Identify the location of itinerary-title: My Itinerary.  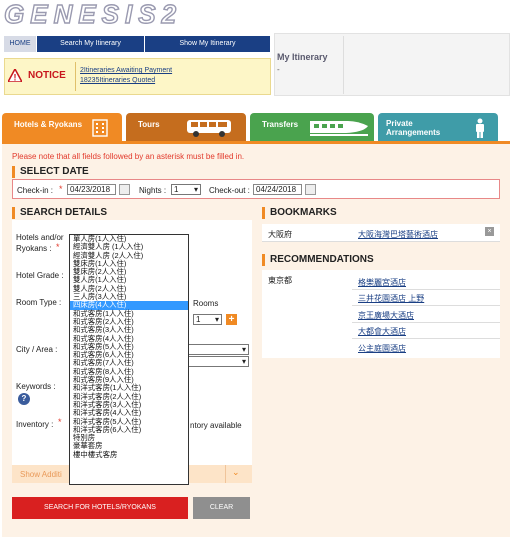
(302, 57).